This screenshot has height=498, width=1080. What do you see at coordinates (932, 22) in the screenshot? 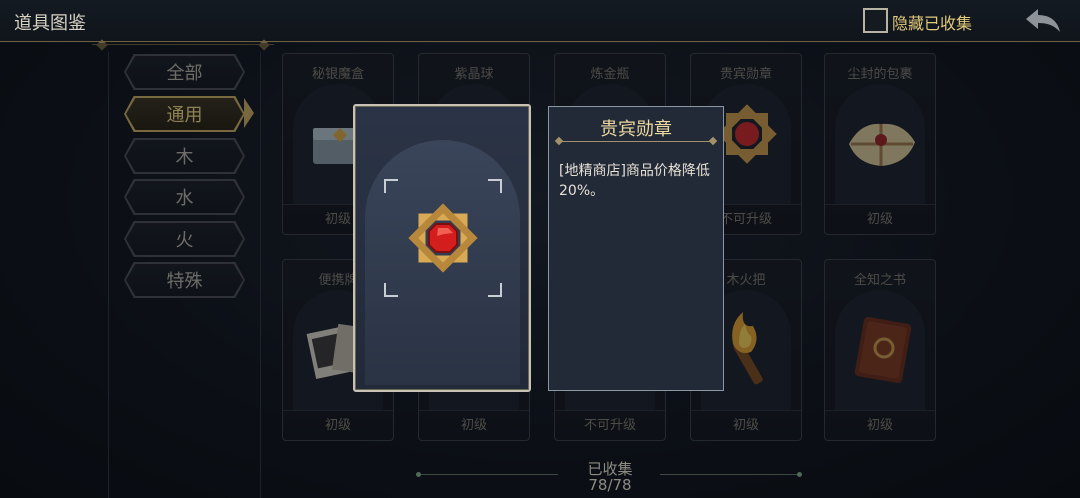
I see `hide-collected-label: 隐藏已收集` at bounding box center [932, 22].